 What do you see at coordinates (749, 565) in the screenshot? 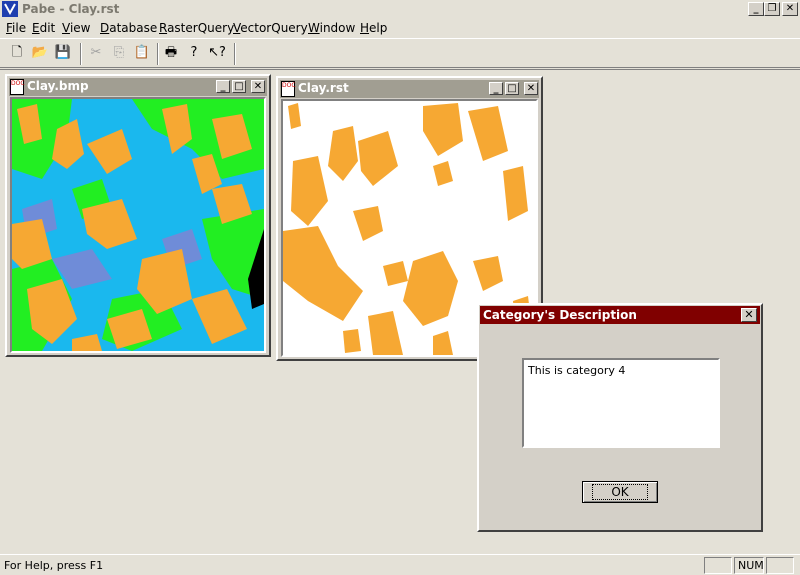
I see `status-pane-num: NUM` at bounding box center [749, 565].